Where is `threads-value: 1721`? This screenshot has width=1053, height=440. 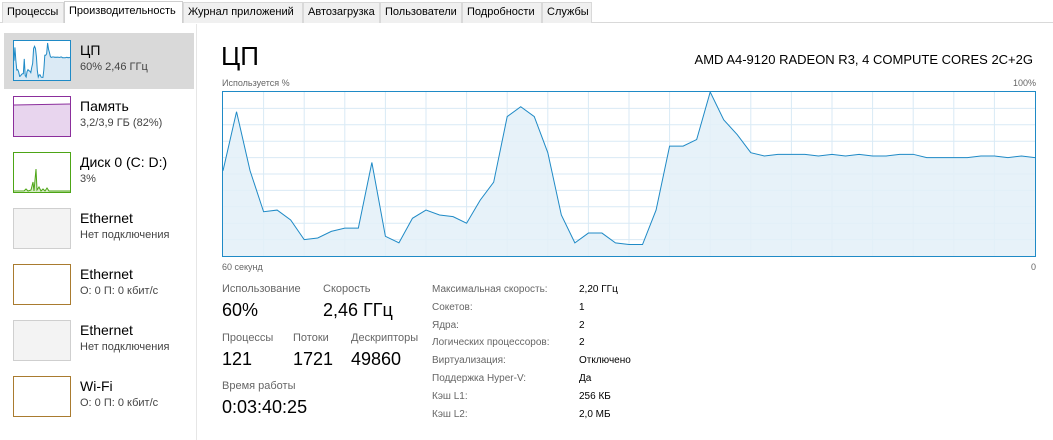
threads-value: 1721 is located at coordinates (313, 359).